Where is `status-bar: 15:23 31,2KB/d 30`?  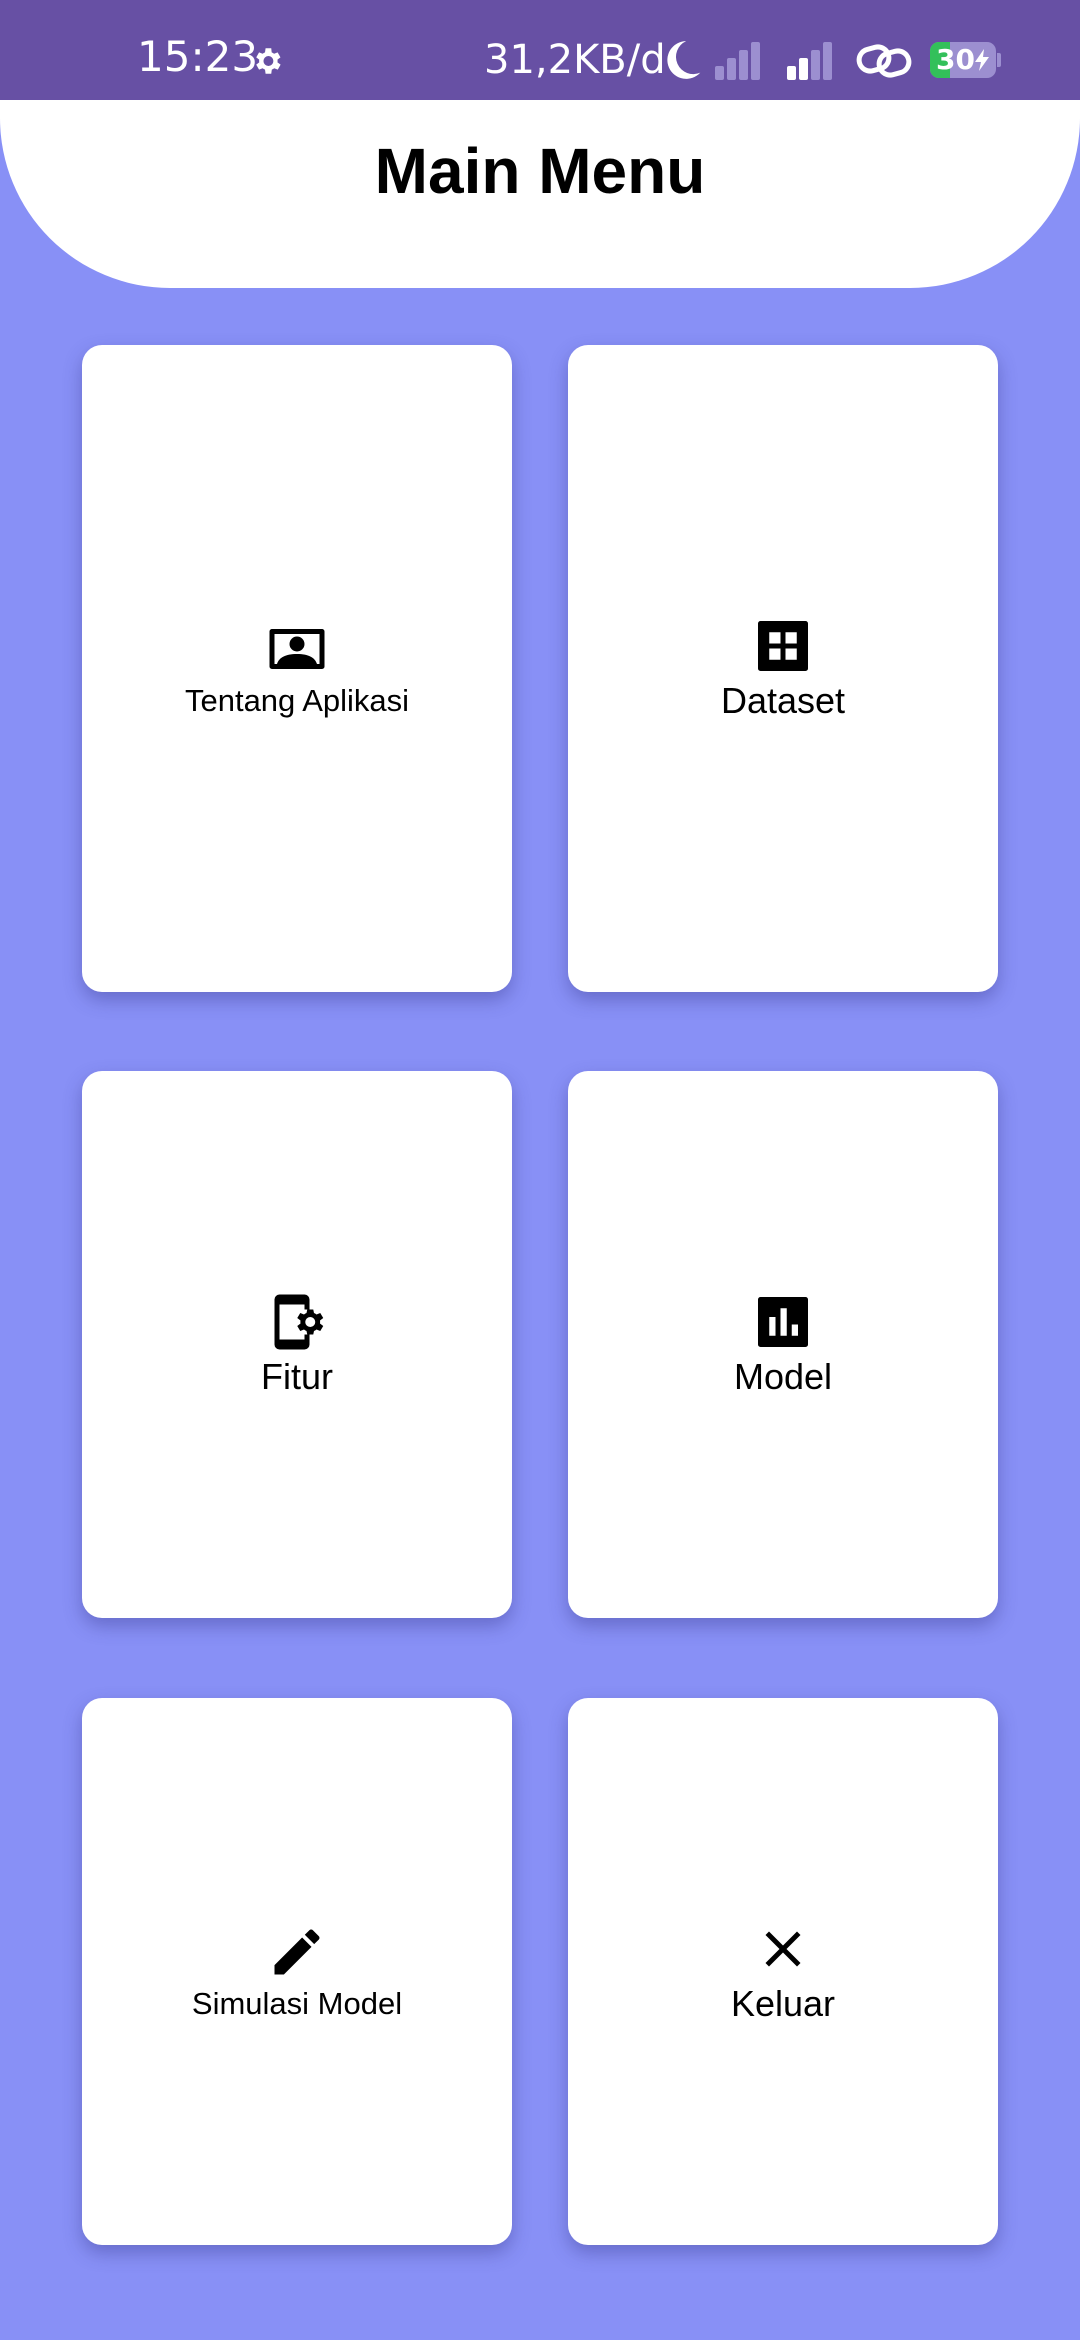 status-bar: 15:23 31,2KB/d 30 is located at coordinates (540, 50).